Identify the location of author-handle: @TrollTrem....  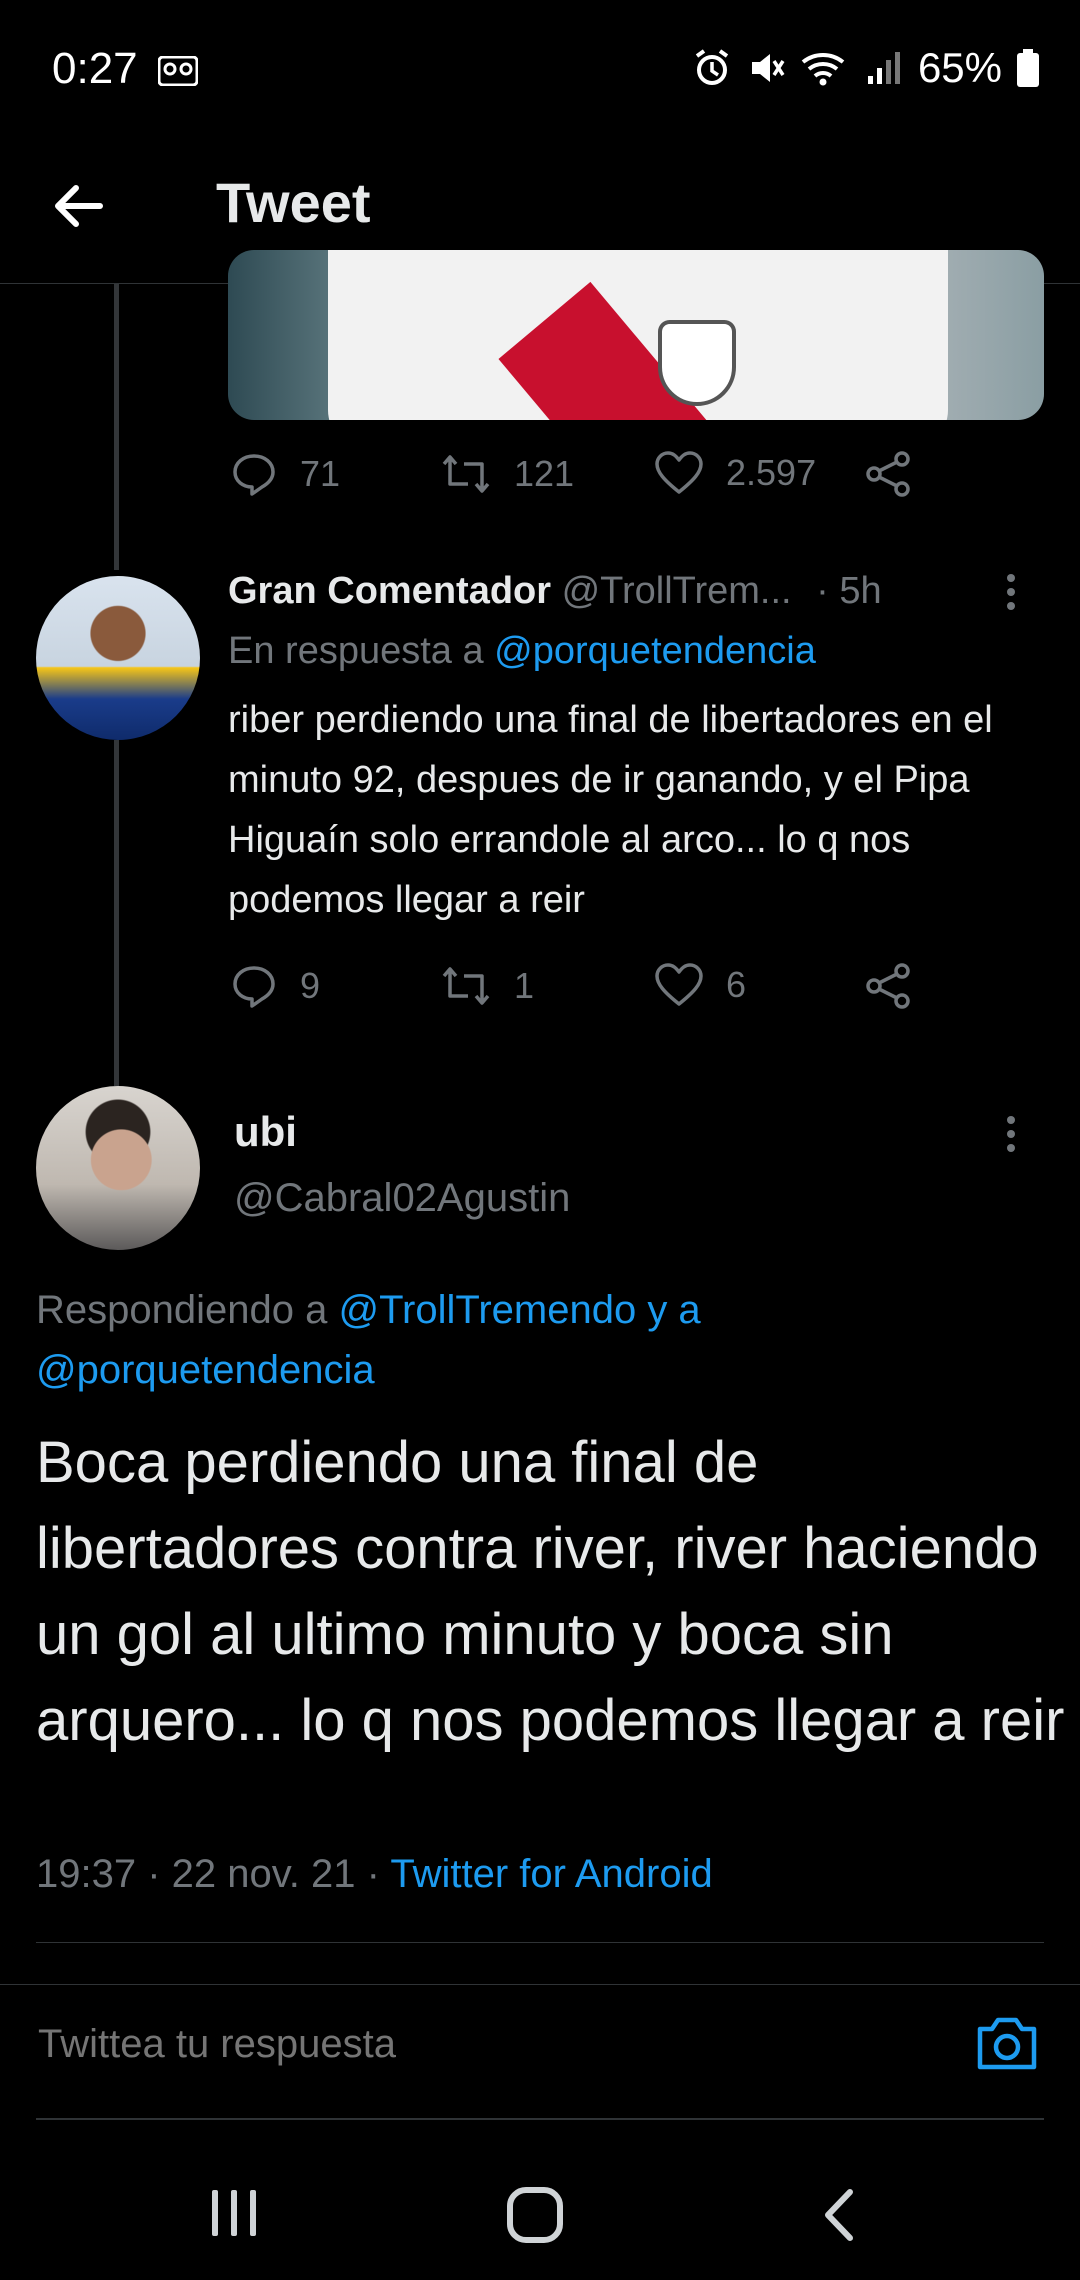
(677, 591).